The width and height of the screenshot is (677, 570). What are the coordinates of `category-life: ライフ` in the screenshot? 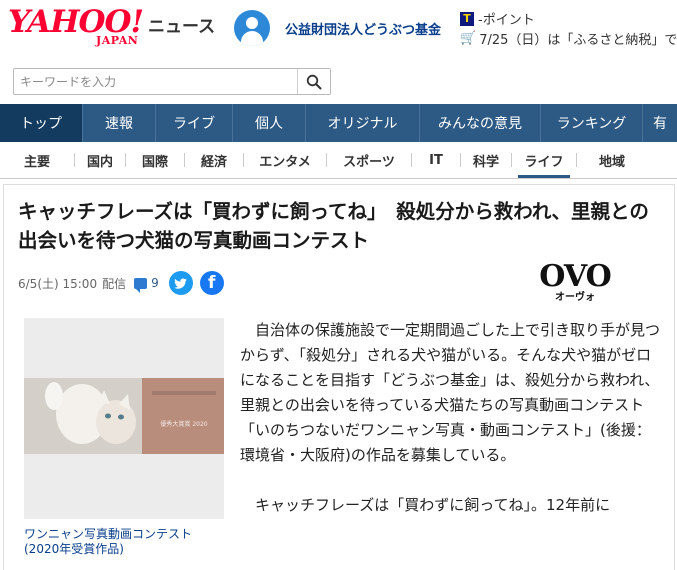 It's located at (544, 160).